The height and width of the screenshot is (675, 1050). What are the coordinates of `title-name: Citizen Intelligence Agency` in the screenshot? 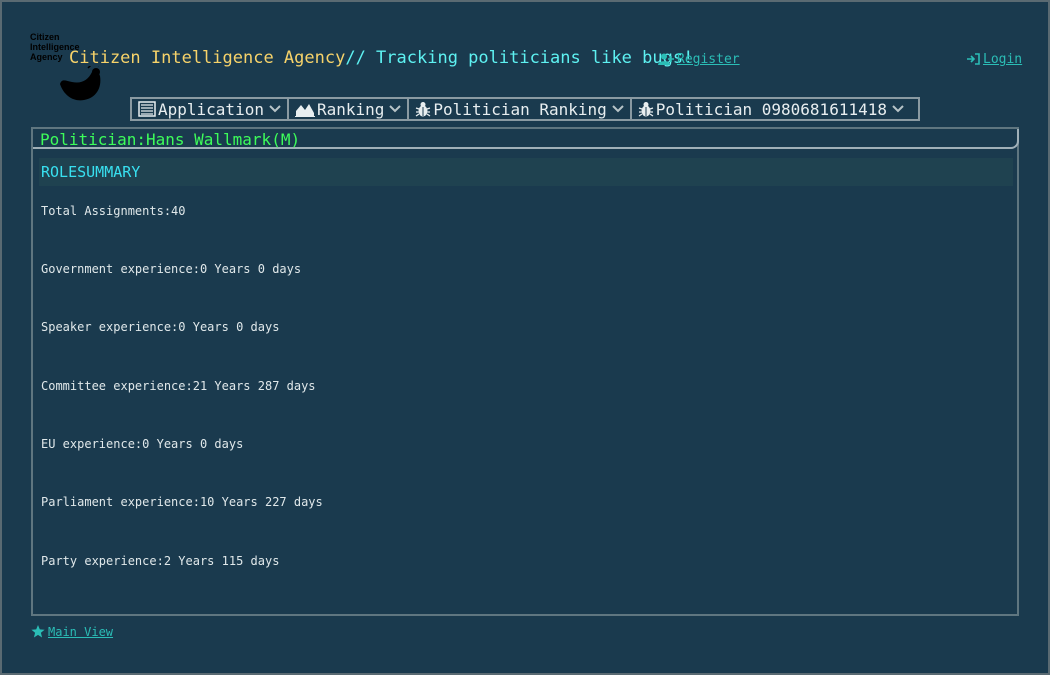 It's located at (207, 58).